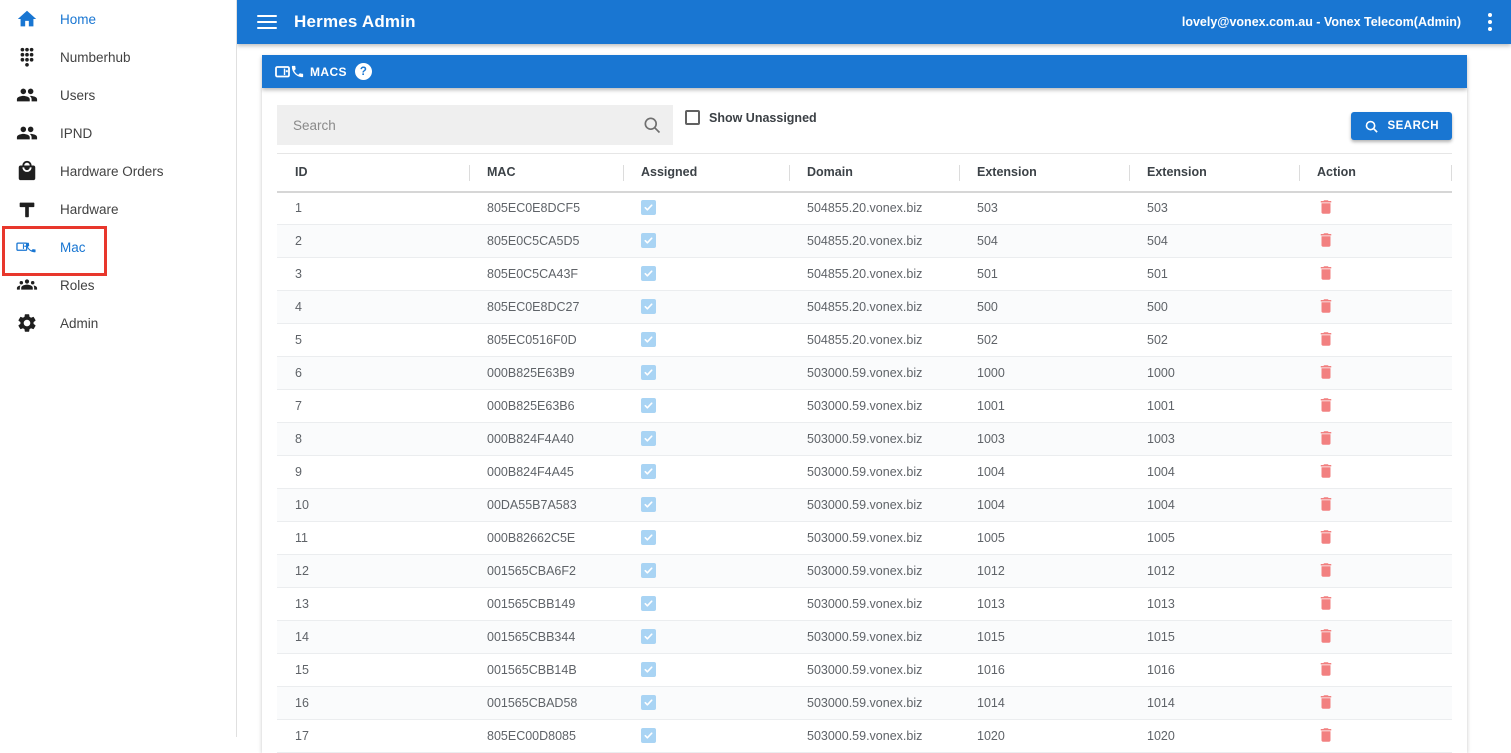 This screenshot has width=1511, height=753. I want to click on sidebar-item-ipnd: IPND, so click(118, 133).